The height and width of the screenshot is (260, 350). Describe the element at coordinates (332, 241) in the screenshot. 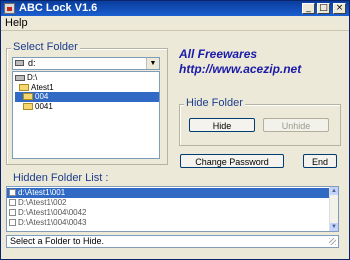

I see `resize-grip-icon` at that location.